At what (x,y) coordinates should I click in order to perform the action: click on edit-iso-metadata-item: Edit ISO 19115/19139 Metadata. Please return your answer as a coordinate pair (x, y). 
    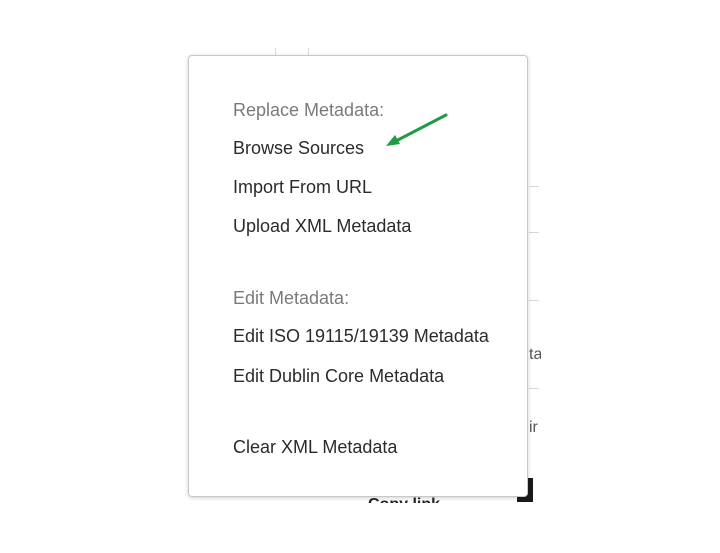
    Looking at the image, I should click on (361, 336).